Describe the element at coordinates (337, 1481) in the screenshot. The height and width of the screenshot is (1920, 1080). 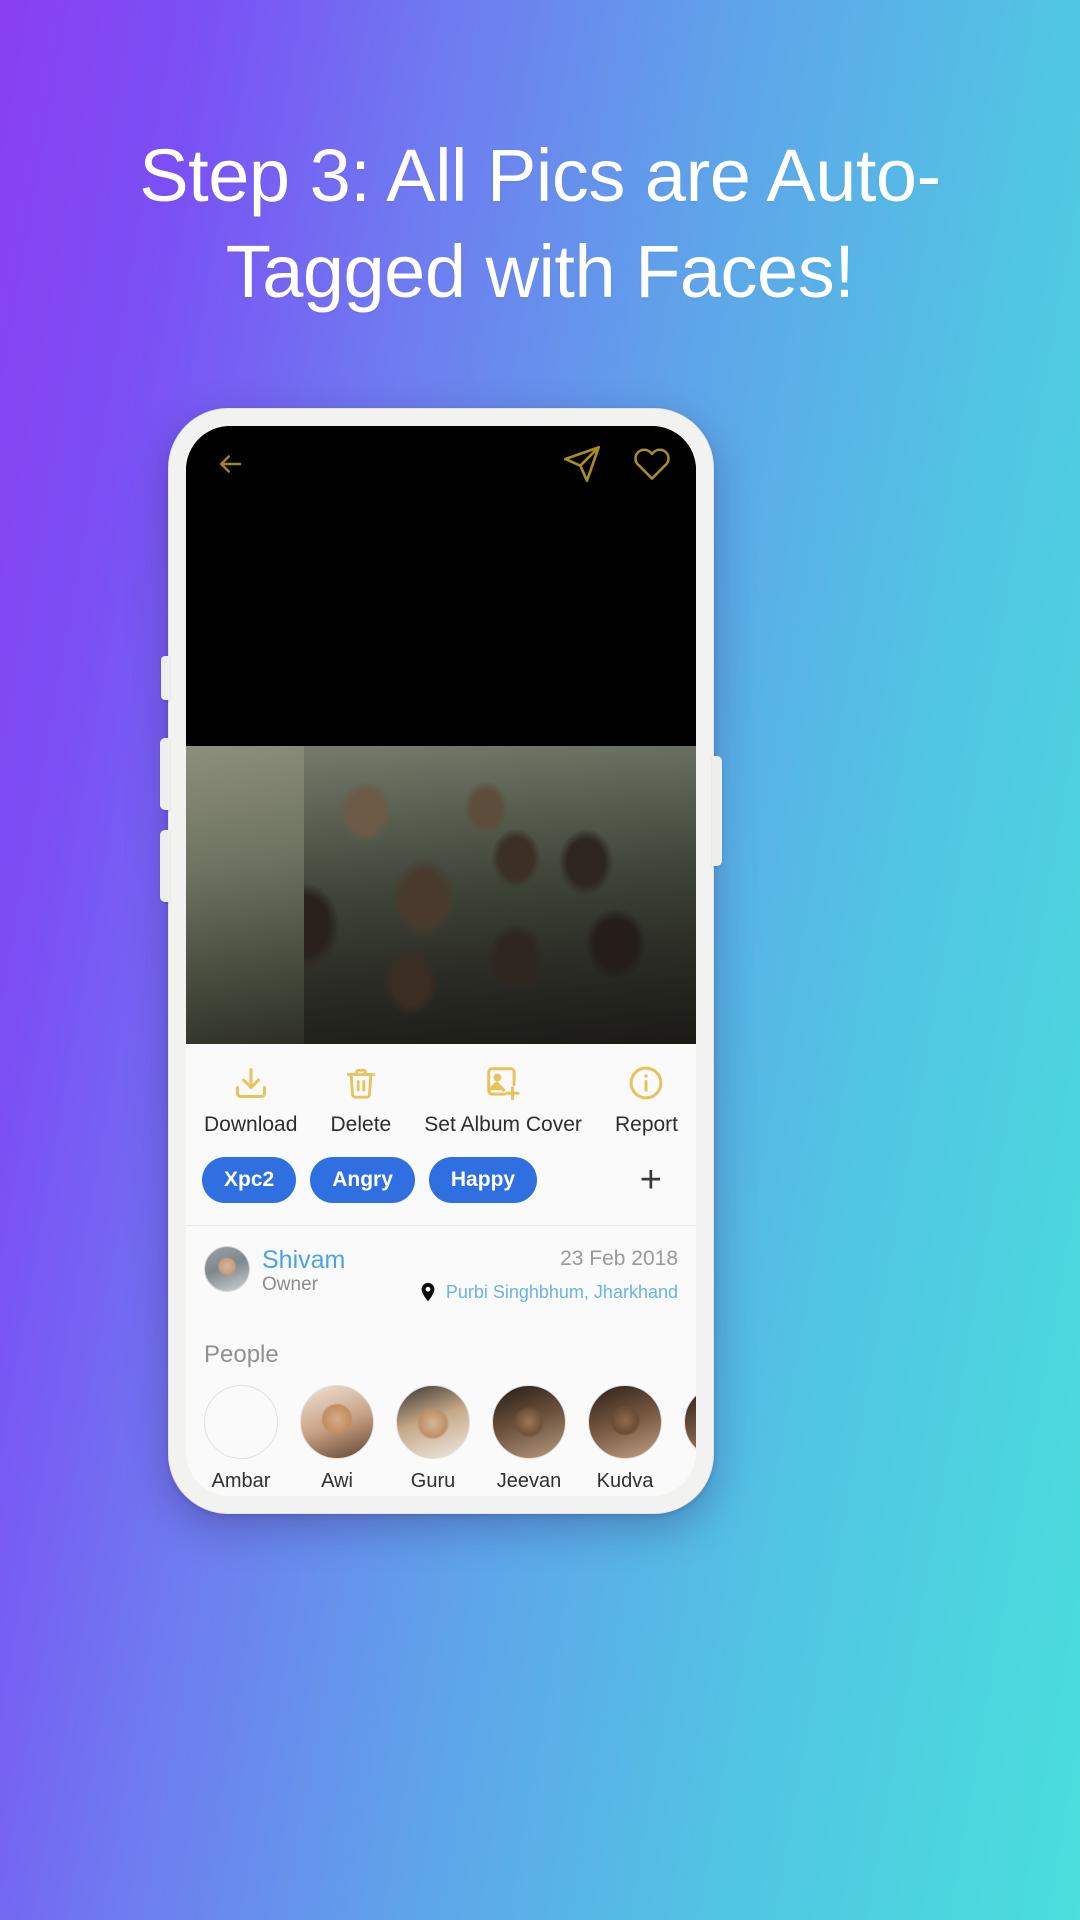
I see `person-name: Awi` at that location.